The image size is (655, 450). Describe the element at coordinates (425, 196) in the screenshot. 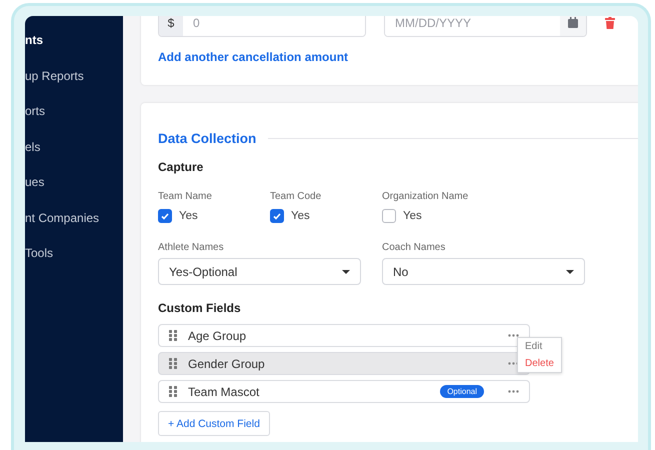

I see `field-label: Organization Name` at that location.